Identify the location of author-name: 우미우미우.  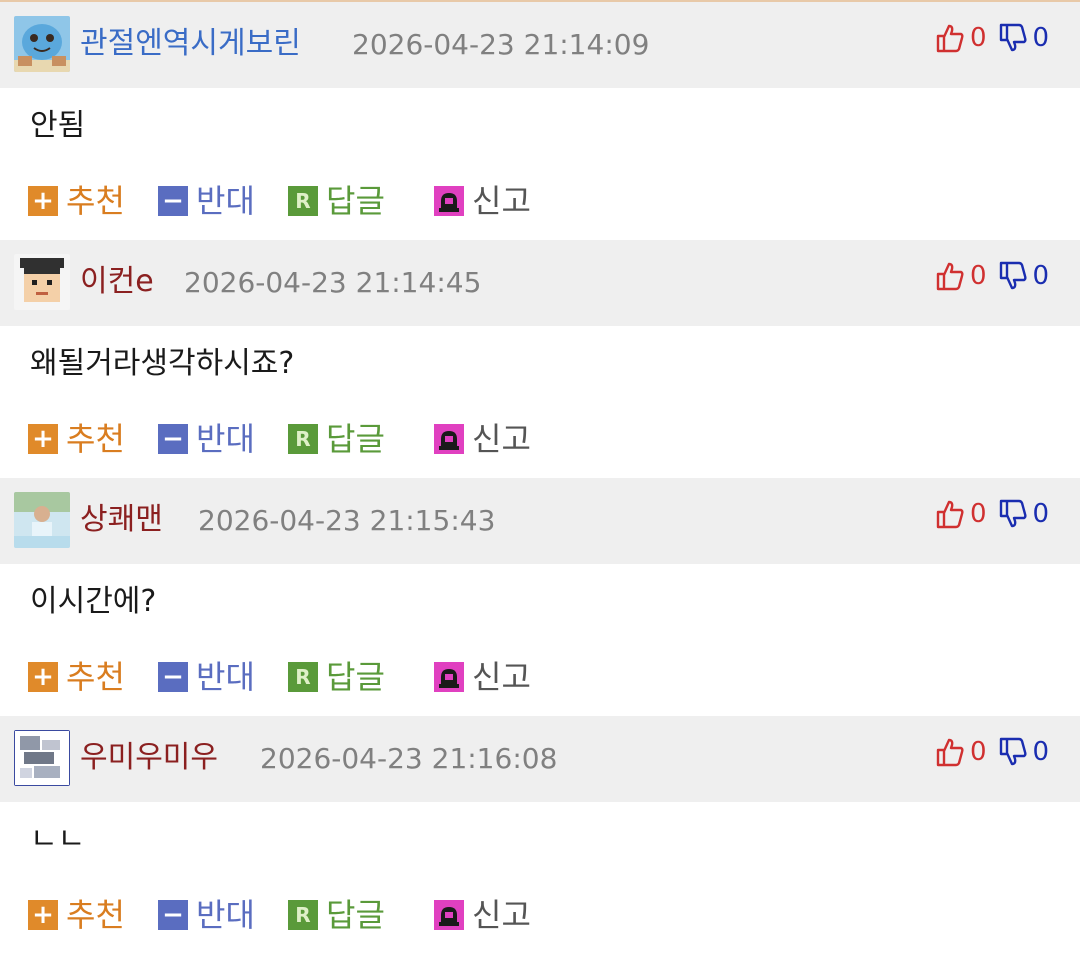
(149, 758).